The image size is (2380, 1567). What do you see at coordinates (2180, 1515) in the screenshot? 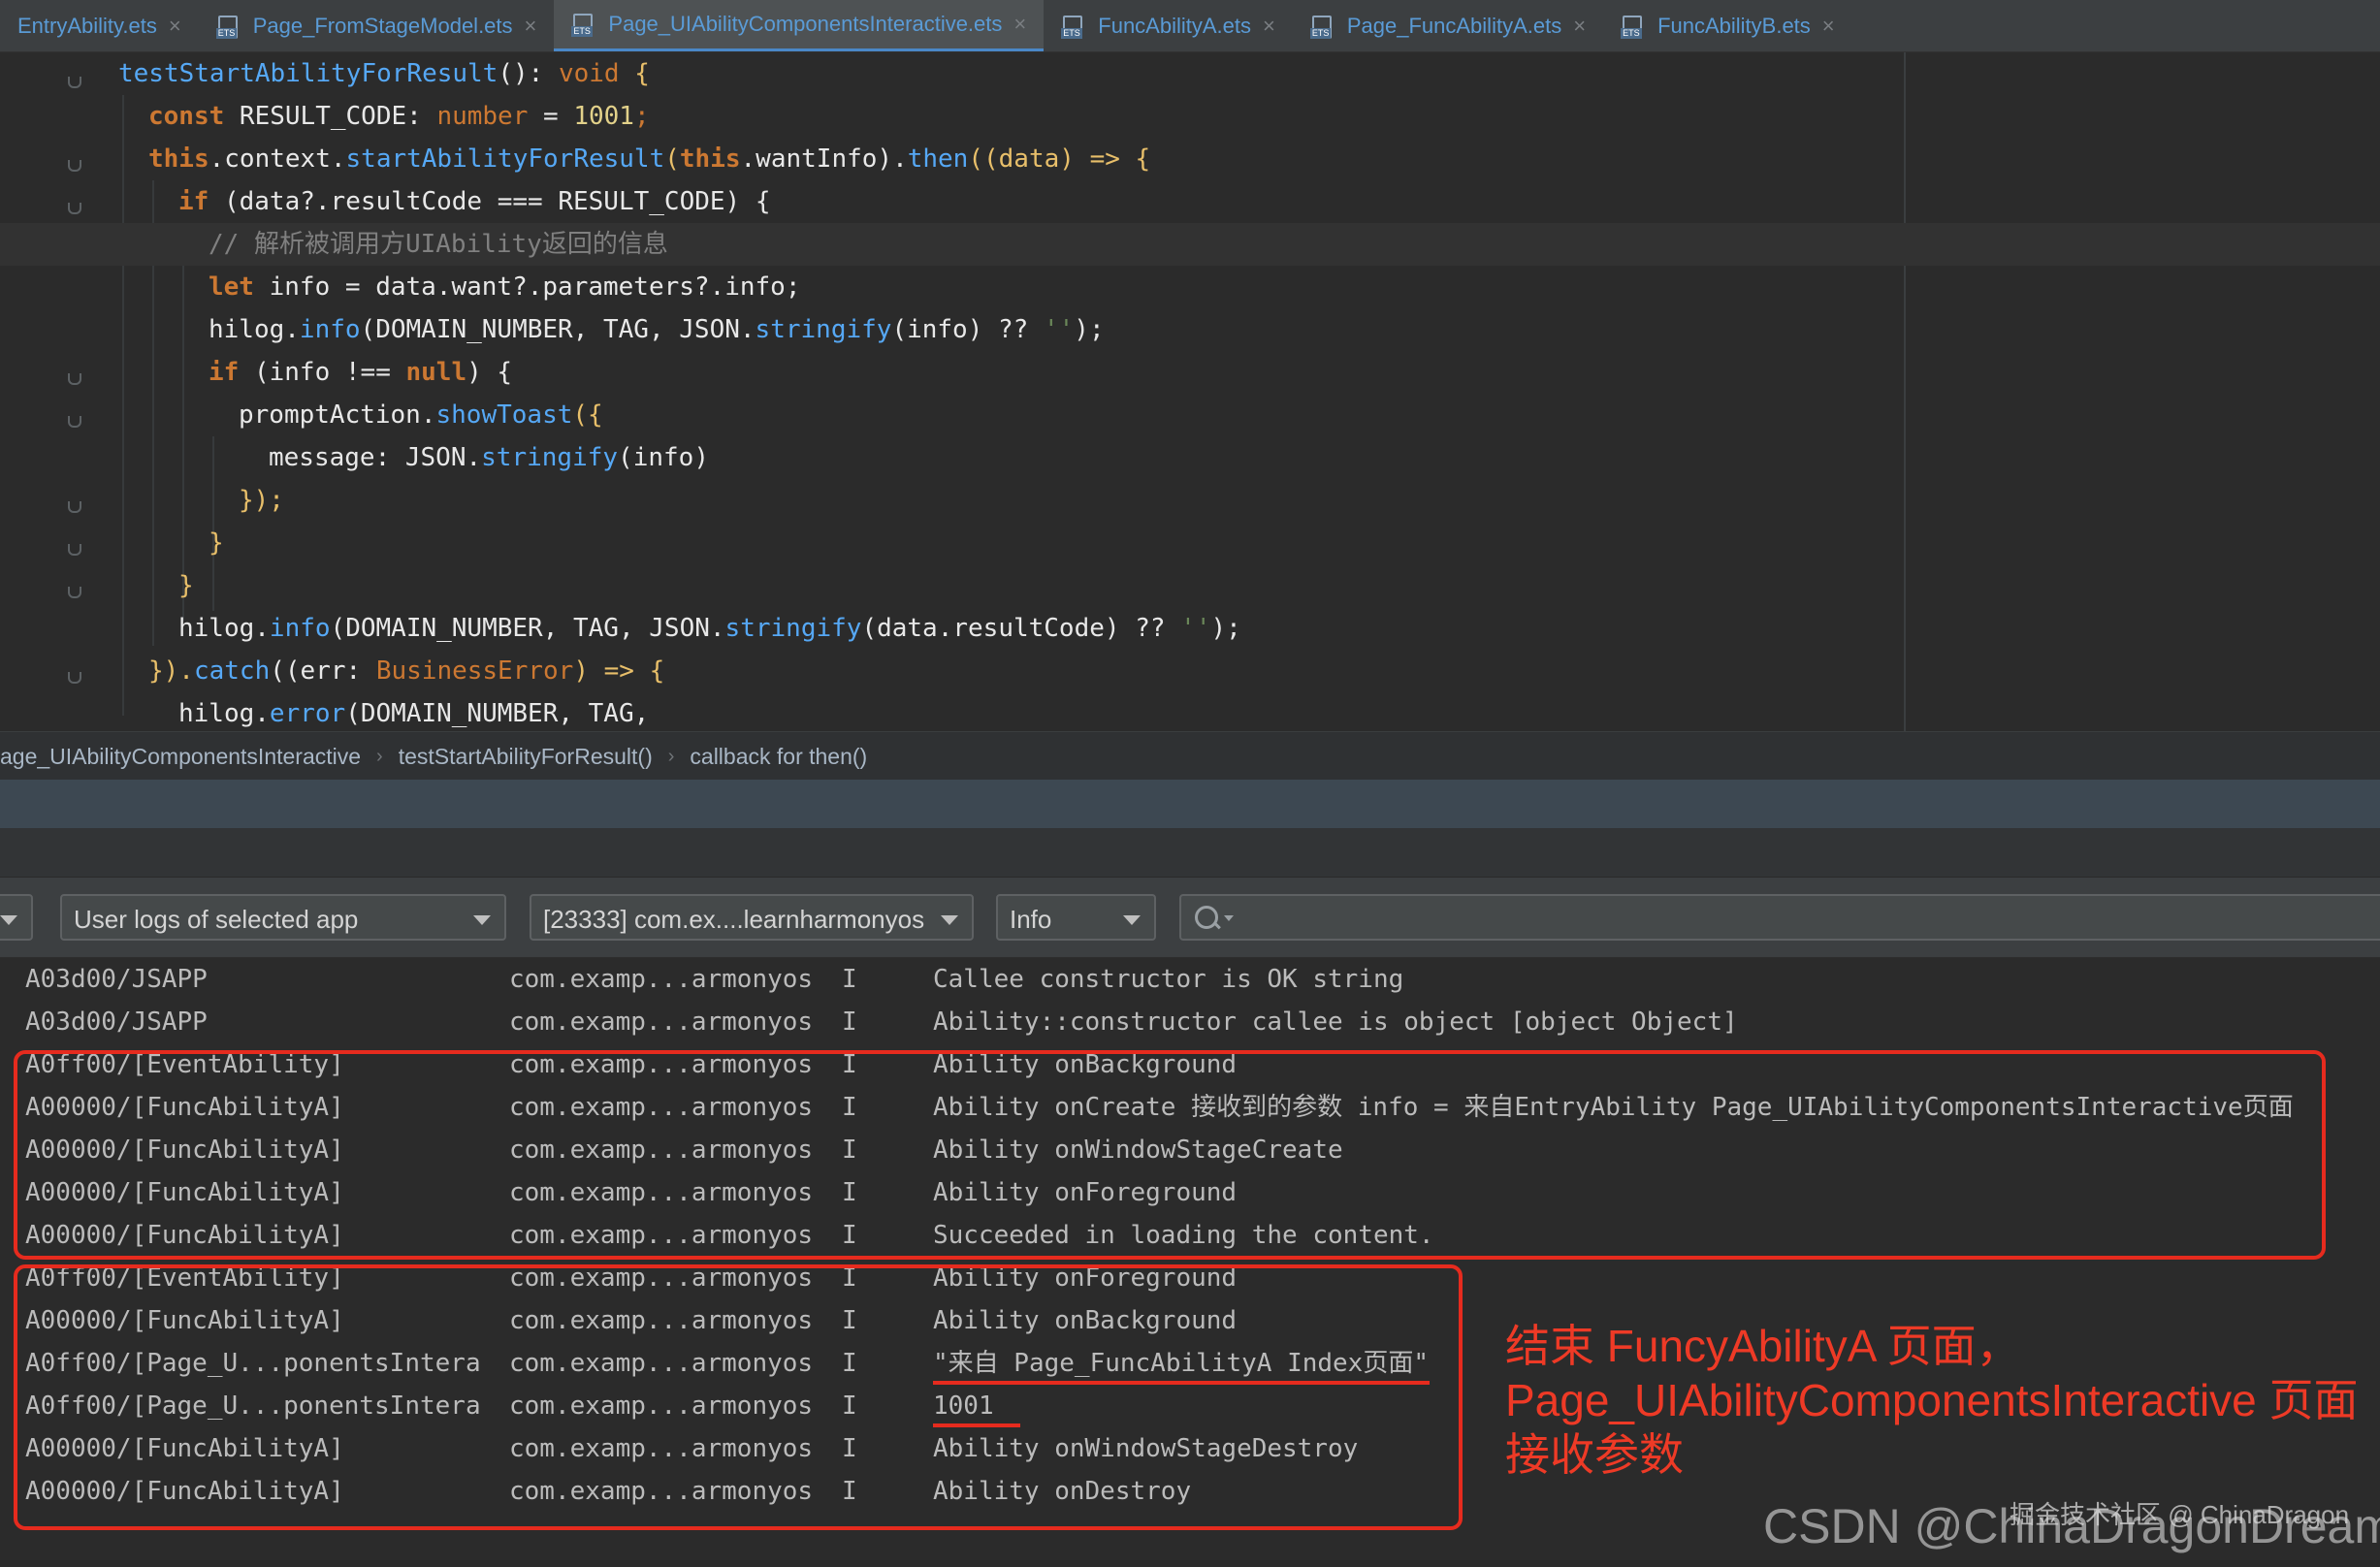
I see `watermark-juejin: 掘金技术社区 @ ChinaDragon` at bounding box center [2180, 1515].